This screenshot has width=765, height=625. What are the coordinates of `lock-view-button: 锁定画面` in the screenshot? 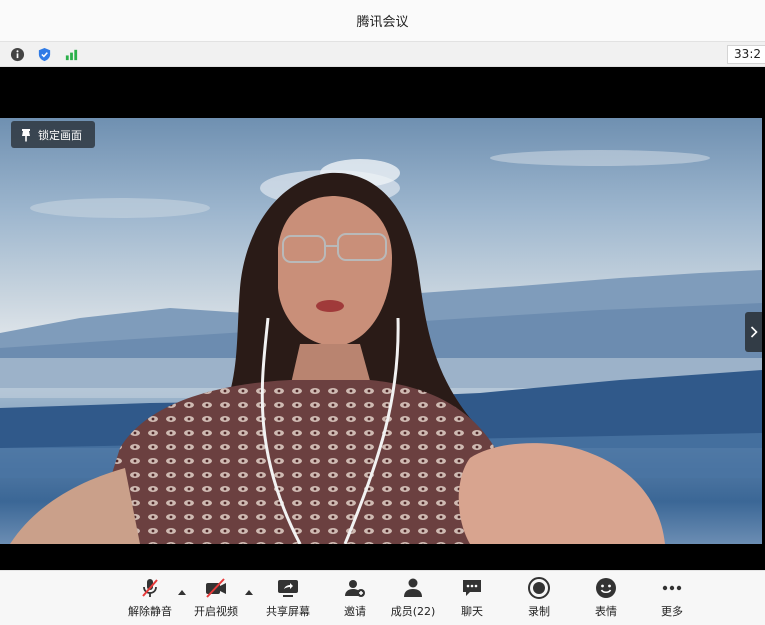 It's located at (53, 134).